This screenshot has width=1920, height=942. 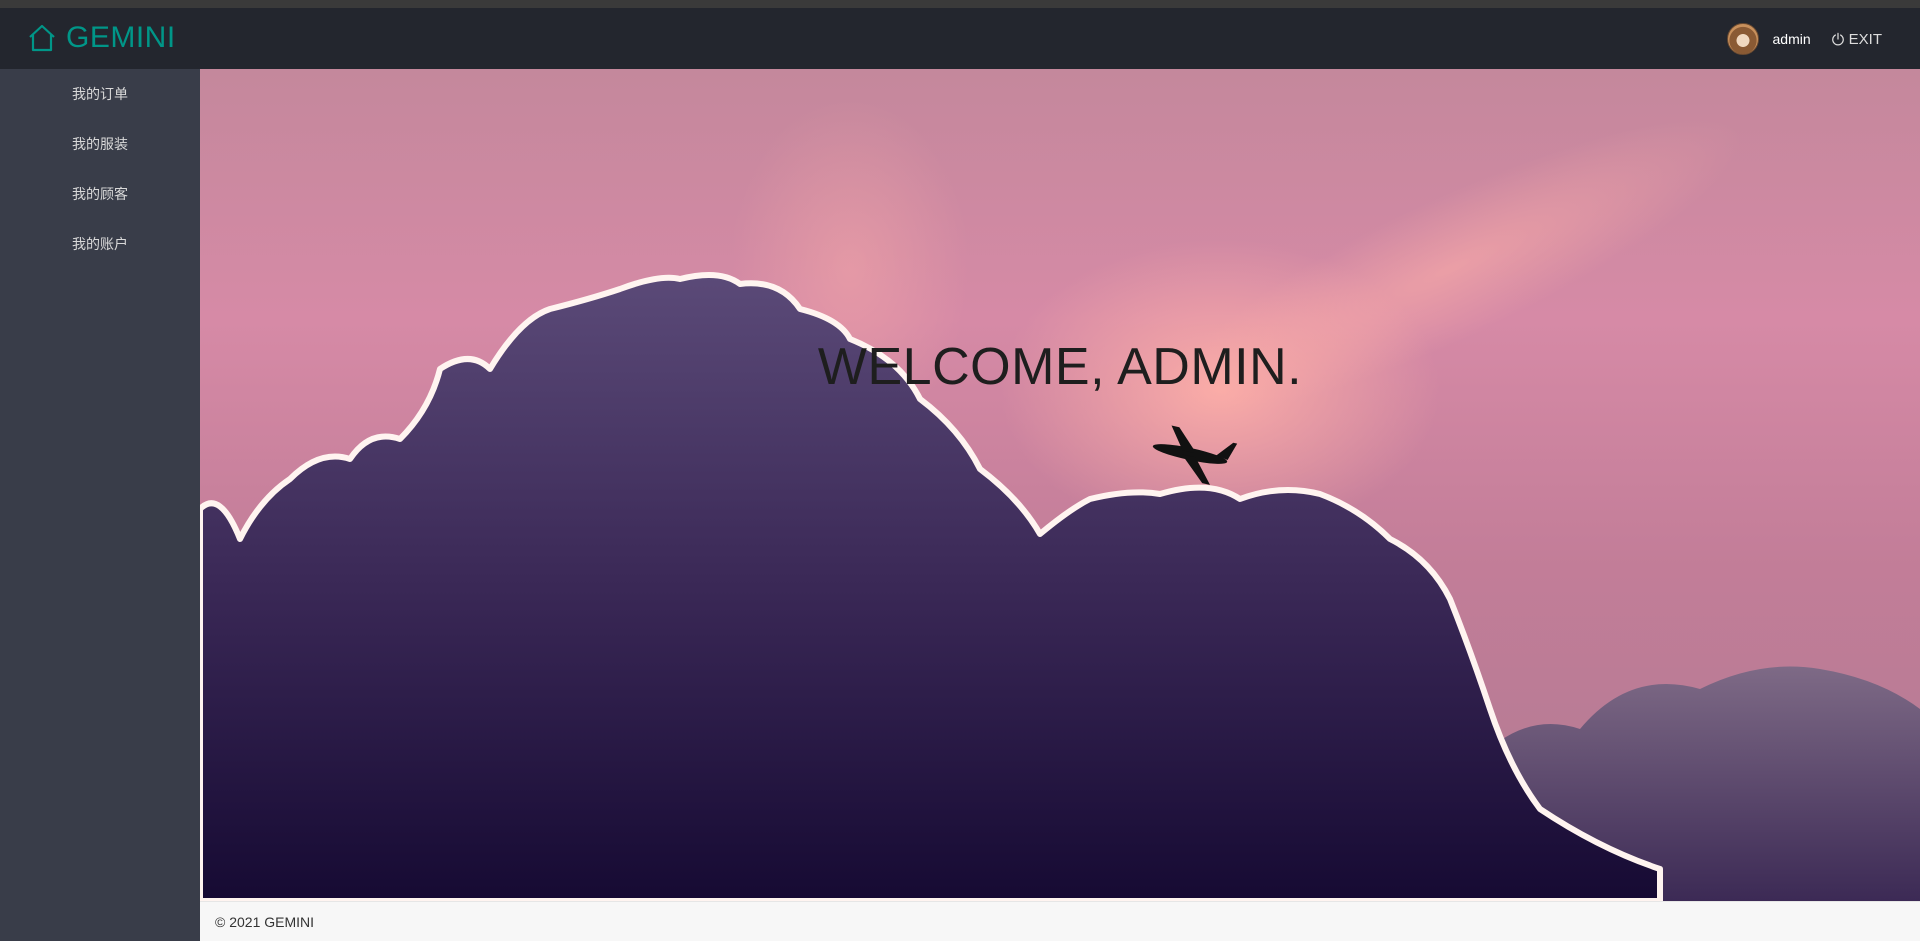 I want to click on brand-name: GEMINI, so click(x=121, y=37).